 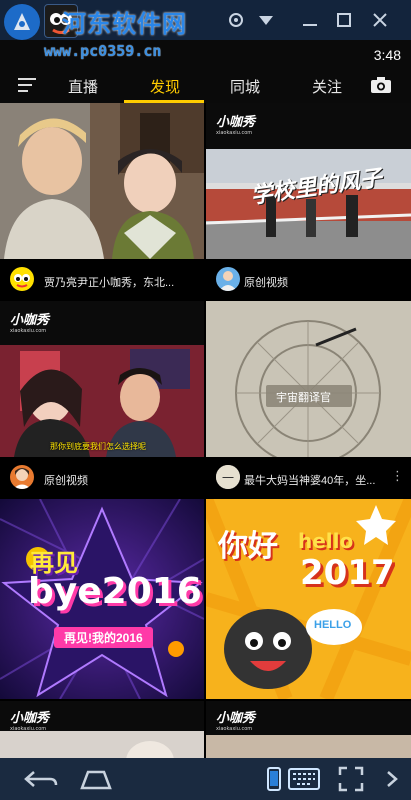 What do you see at coordinates (248, 546) in the screenshot?
I see `poster-title-line1: 你好` at bounding box center [248, 546].